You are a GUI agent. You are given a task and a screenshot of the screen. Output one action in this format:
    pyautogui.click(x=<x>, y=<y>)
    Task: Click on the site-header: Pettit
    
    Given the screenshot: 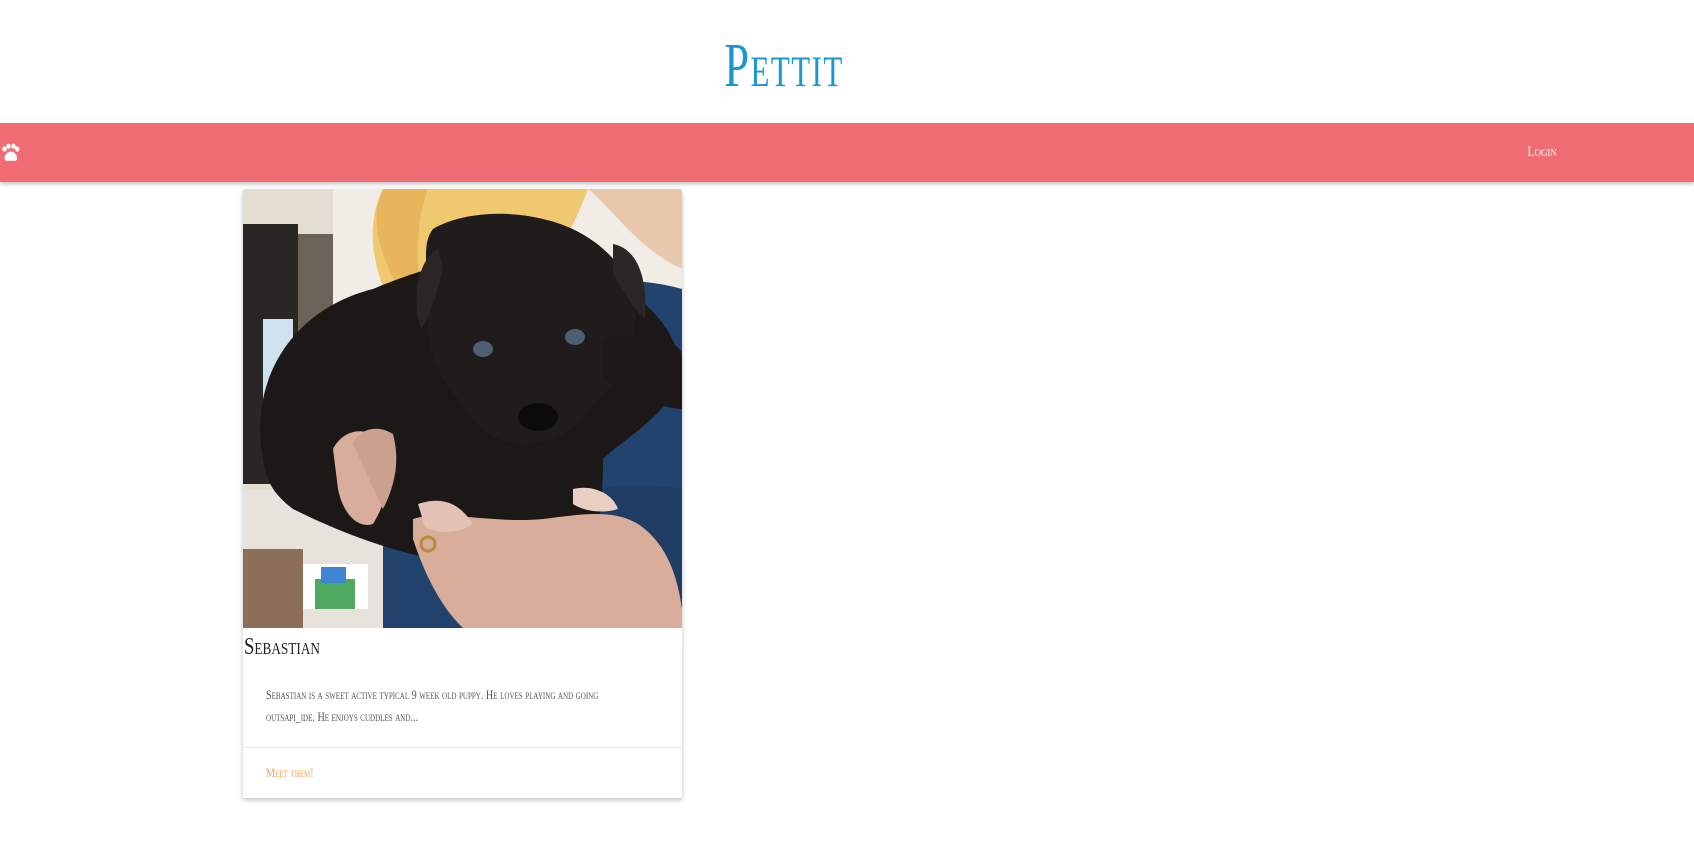 What is the action you would take?
    pyautogui.click(x=847, y=61)
    